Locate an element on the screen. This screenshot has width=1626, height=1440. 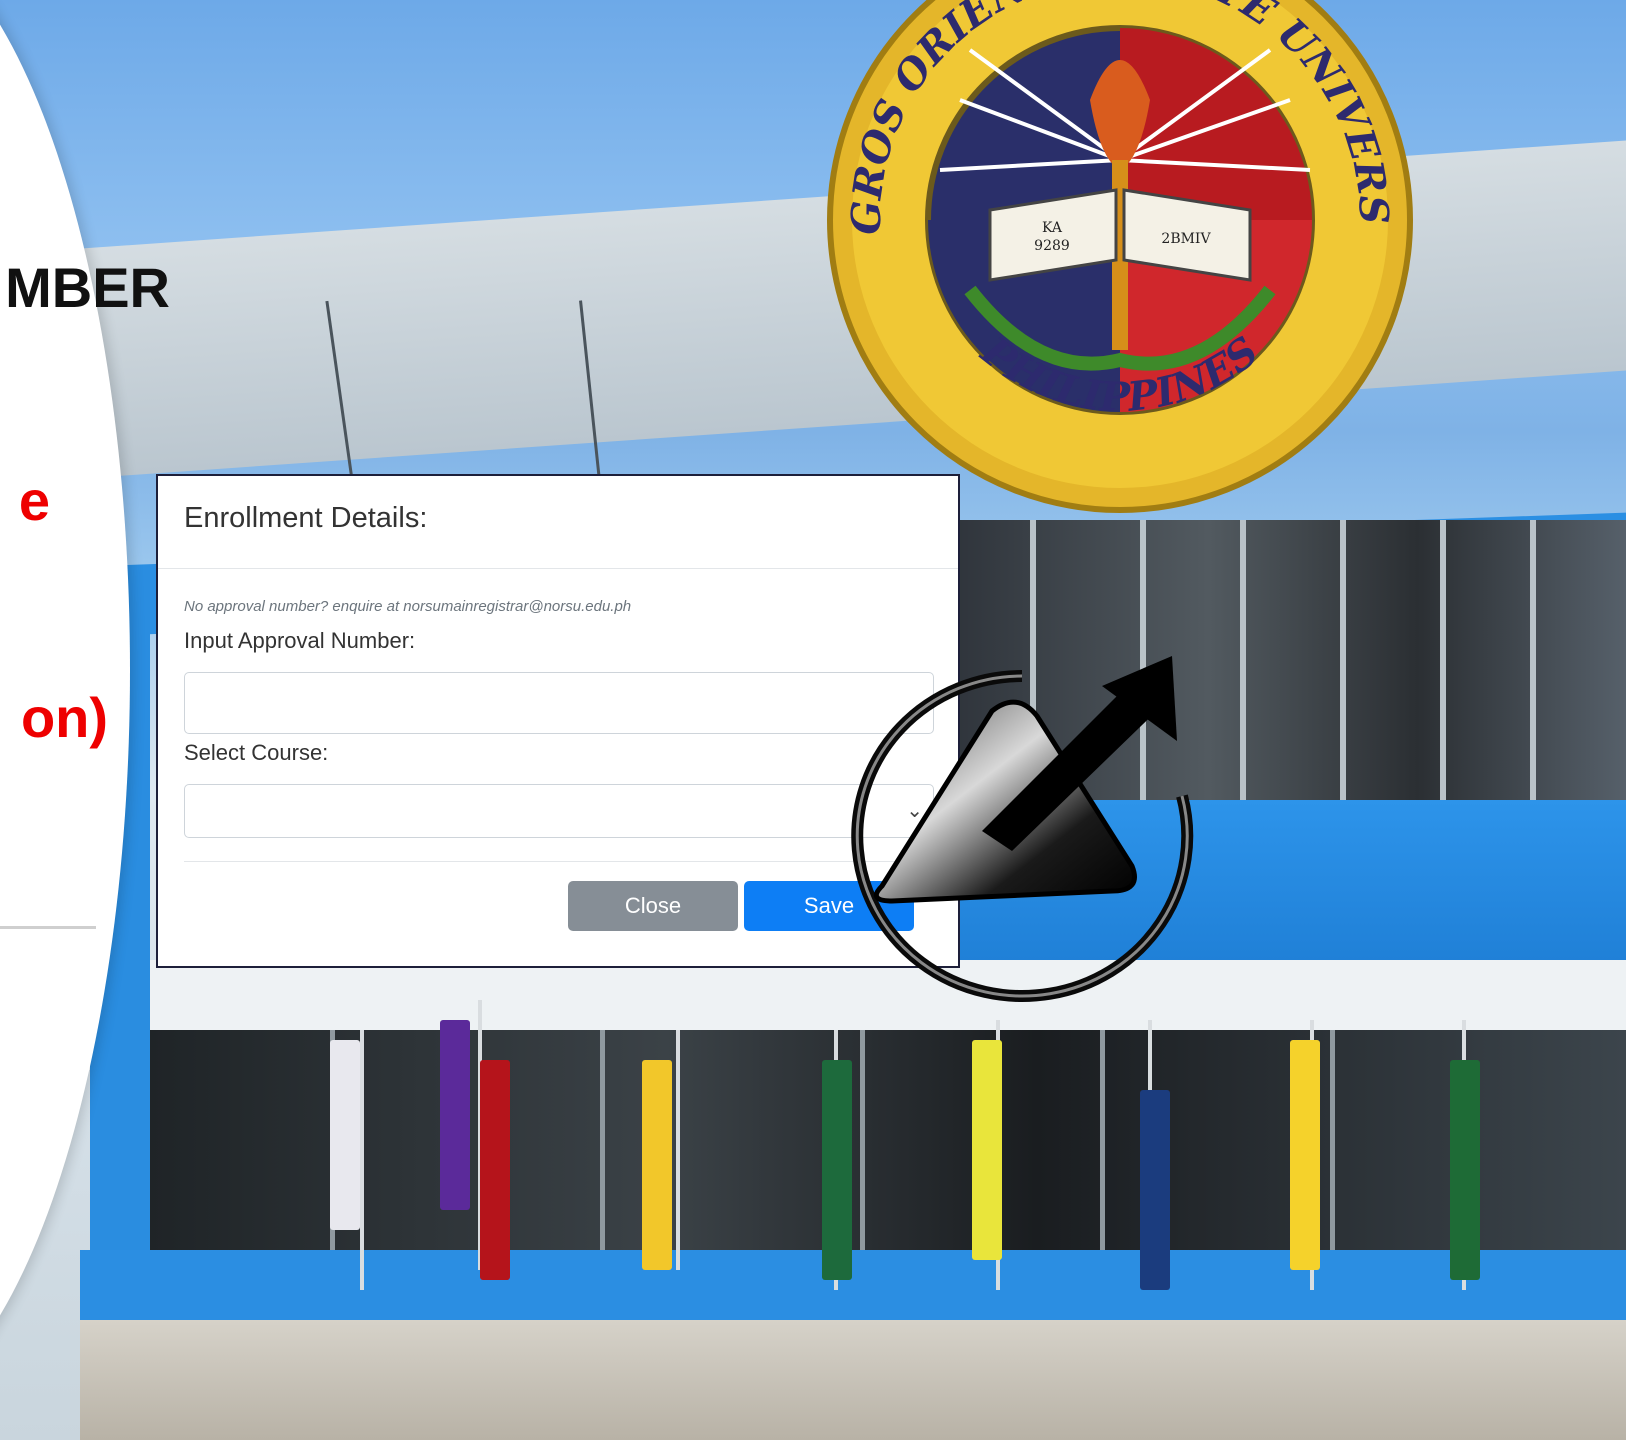
slide-red-text: e is located at coordinates (34, 500).